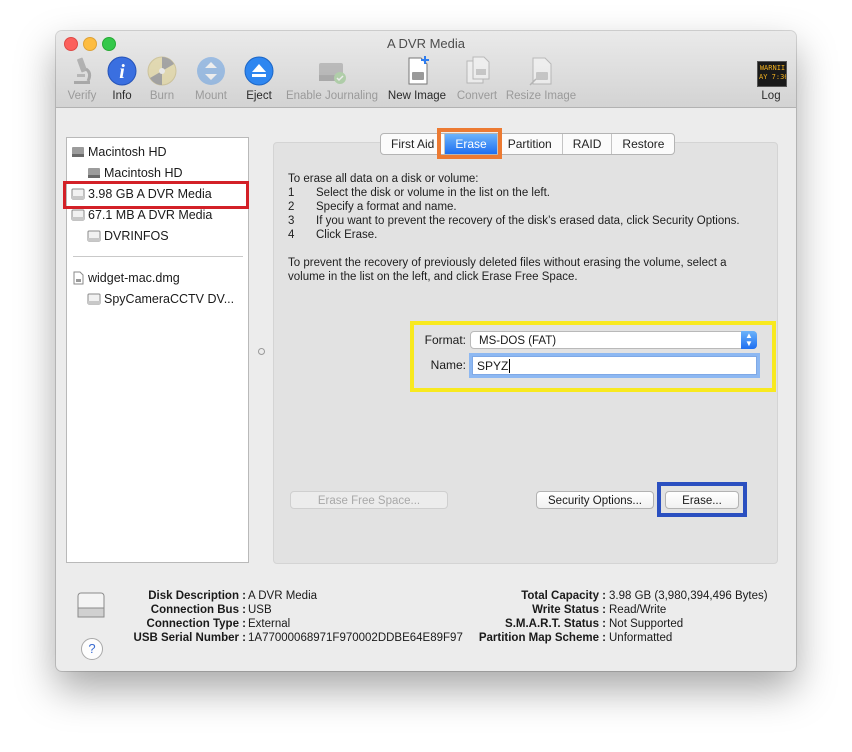  What do you see at coordinates (426, 43) in the screenshot?
I see `window-title: A DVR Media` at bounding box center [426, 43].